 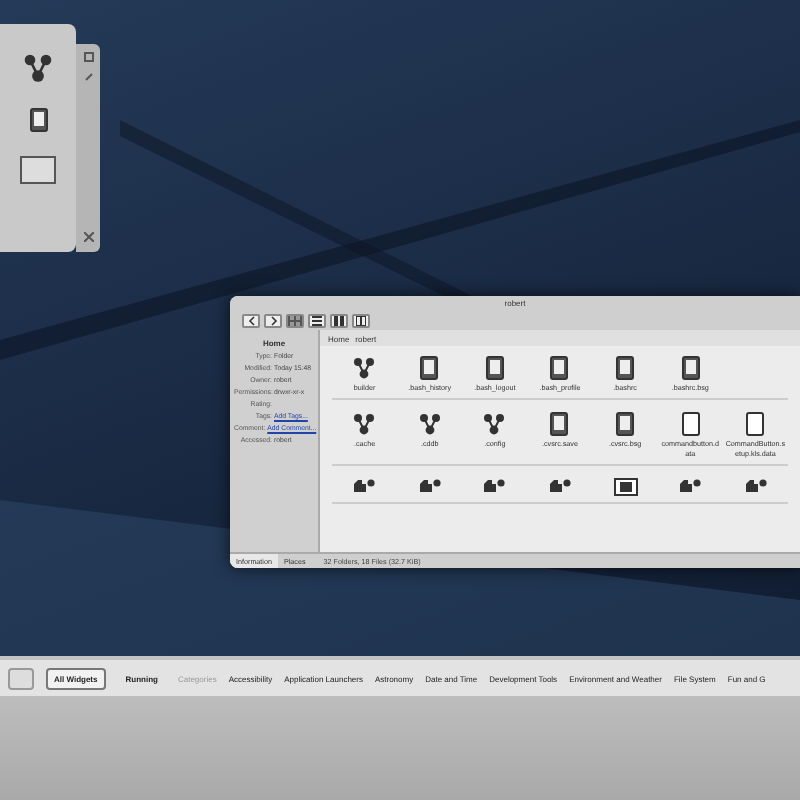 I want to click on back-button, so click(x=251, y=320).